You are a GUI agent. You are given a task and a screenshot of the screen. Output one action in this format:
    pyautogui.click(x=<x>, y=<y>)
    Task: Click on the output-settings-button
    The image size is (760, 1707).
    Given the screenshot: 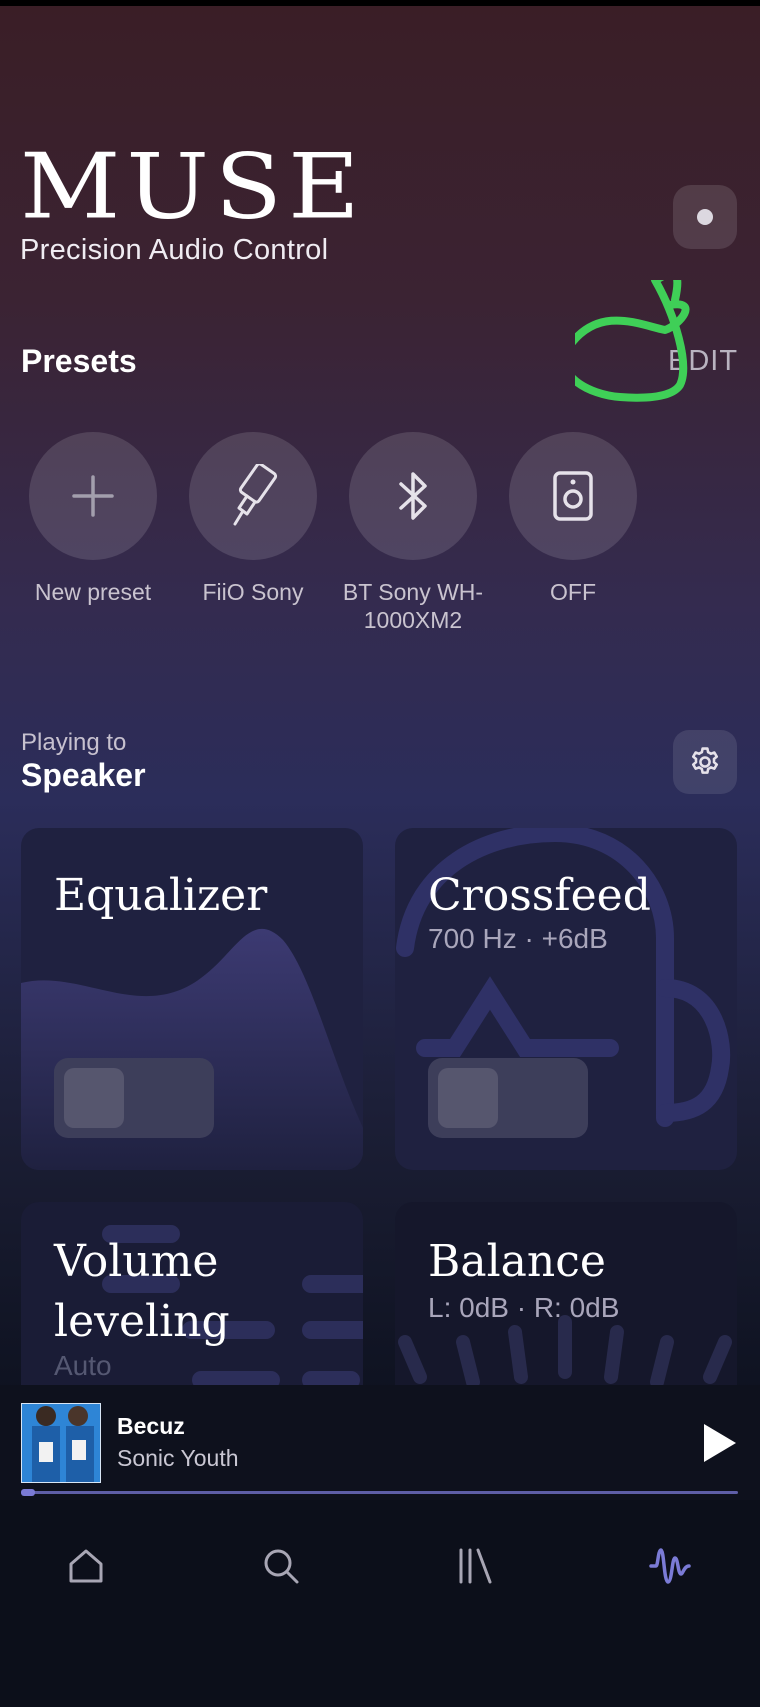 What is the action you would take?
    pyautogui.click(x=705, y=762)
    